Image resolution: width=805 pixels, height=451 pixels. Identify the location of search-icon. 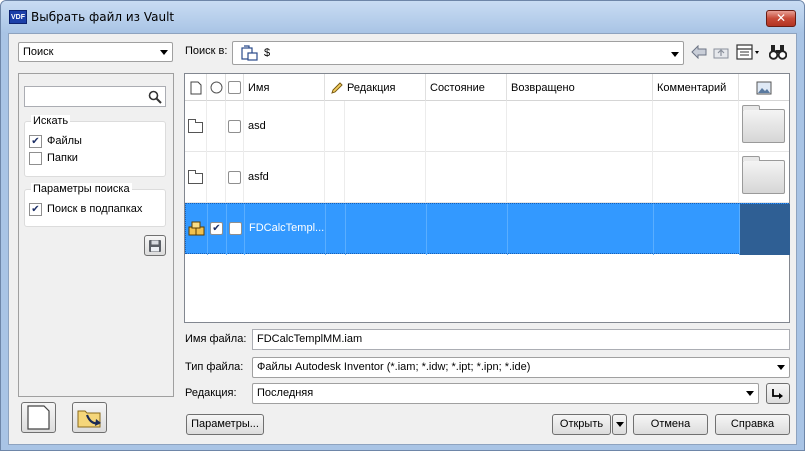
(155, 97).